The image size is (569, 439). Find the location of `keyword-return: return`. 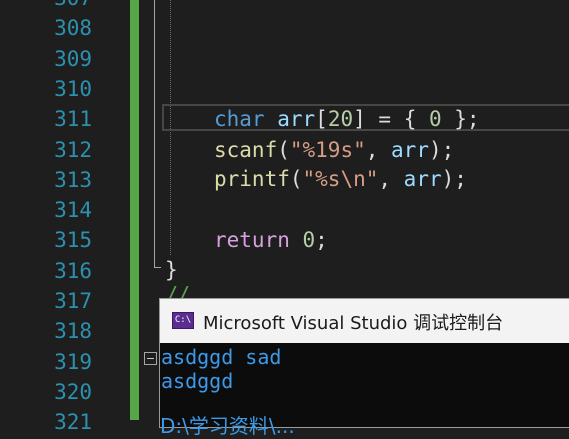

keyword-return: return is located at coordinates (252, 240).